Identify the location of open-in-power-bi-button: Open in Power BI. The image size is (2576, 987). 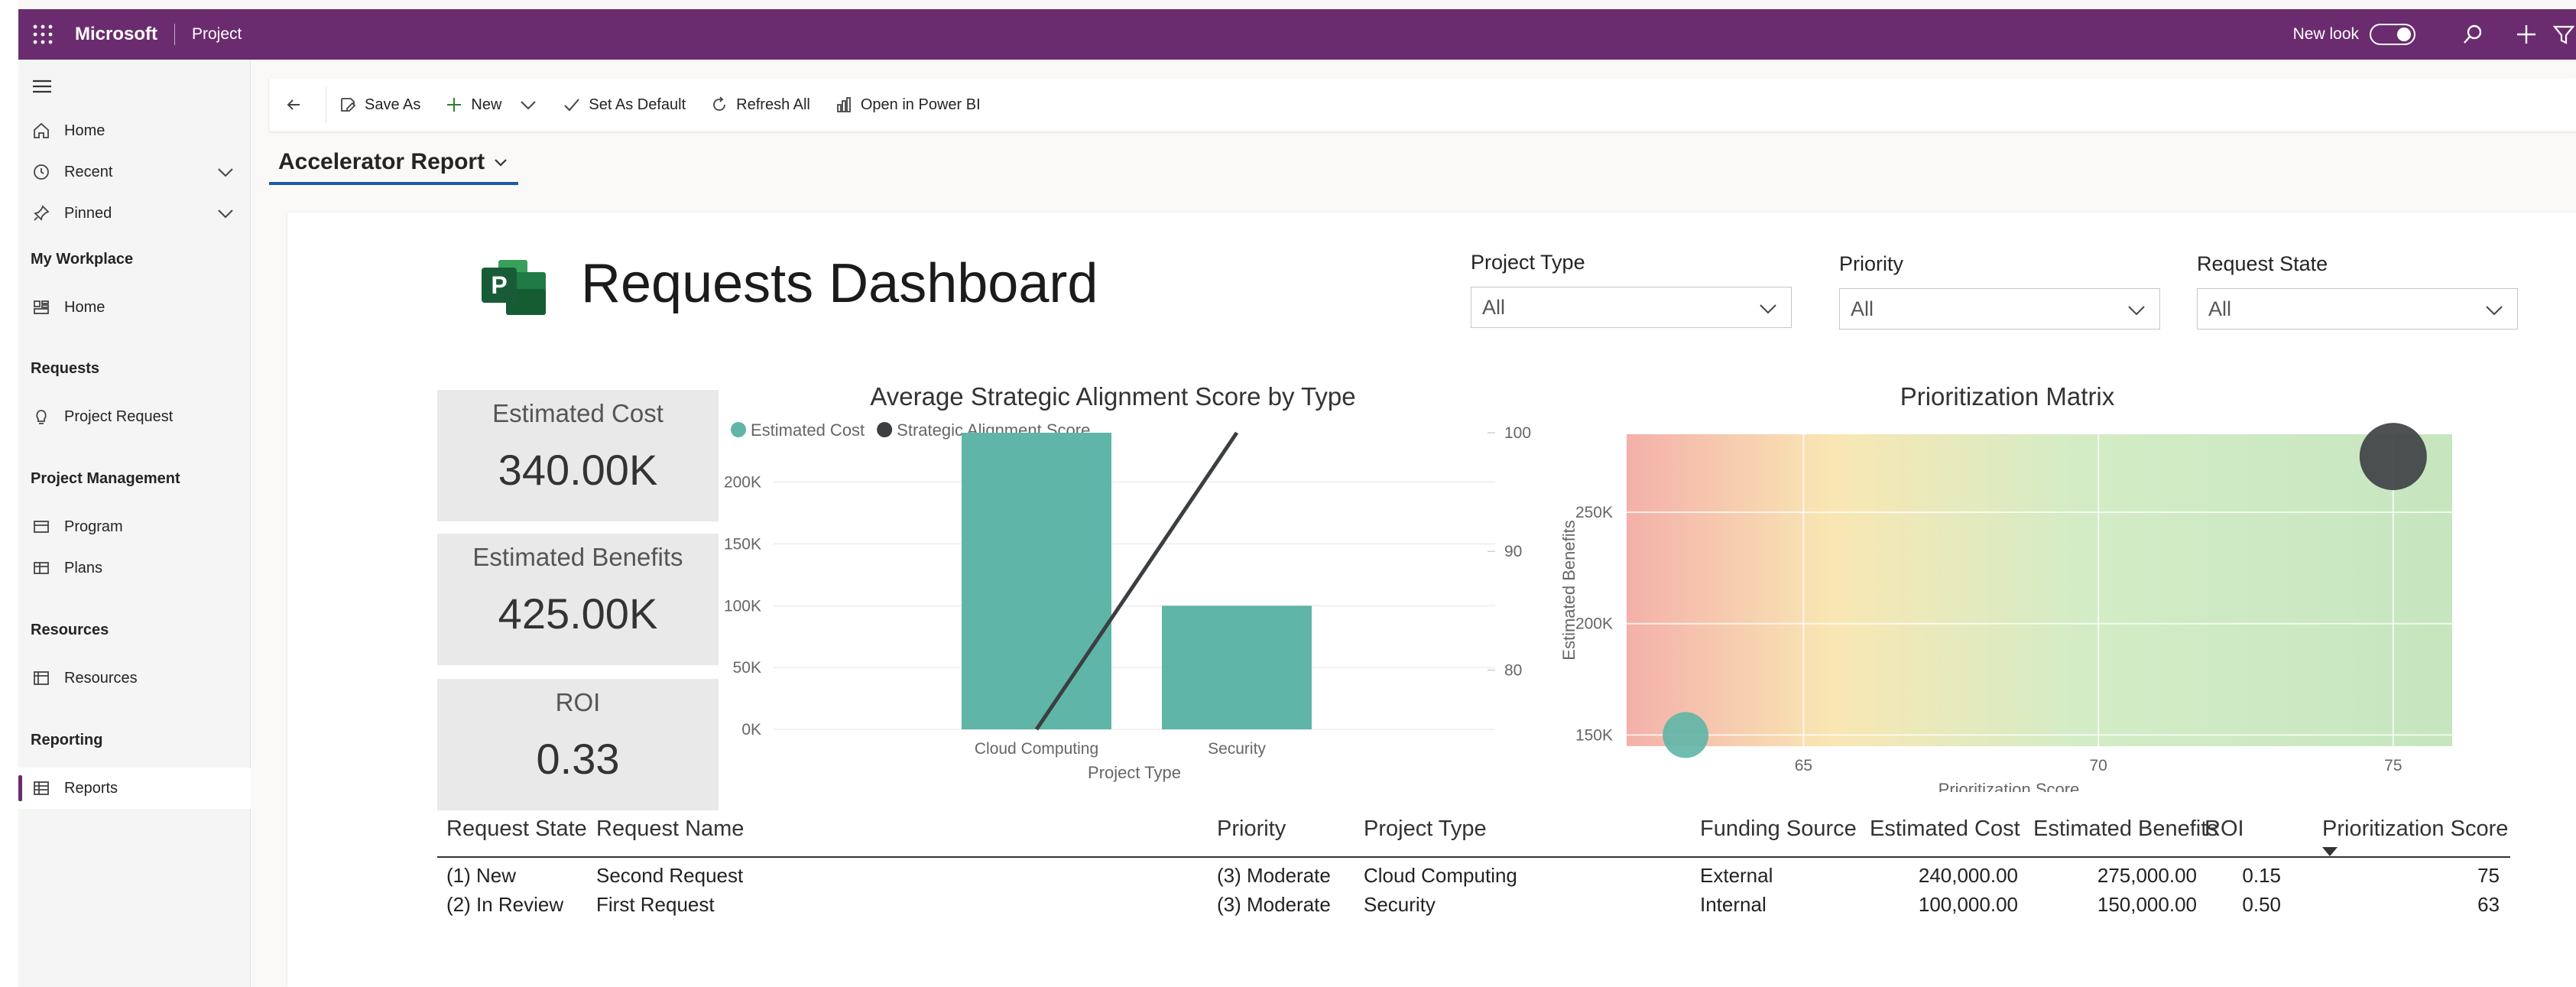
(908, 104).